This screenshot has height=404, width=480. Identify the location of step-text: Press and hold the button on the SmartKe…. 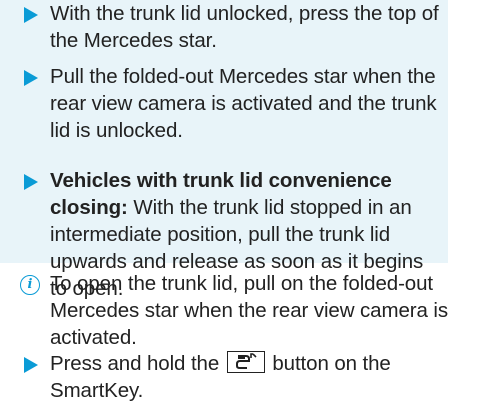
(246, 377).